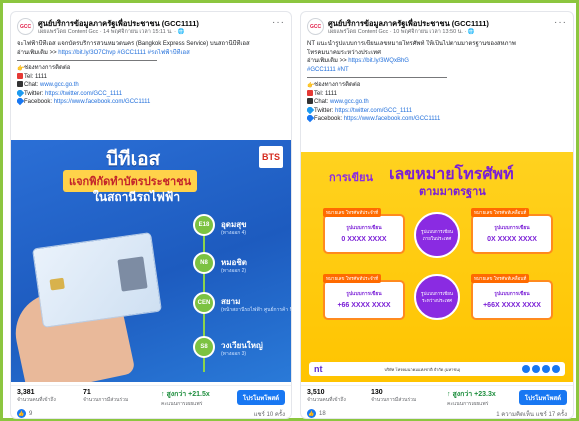 The height and width of the screenshot is (421, 579). Describe the element at coordinates (204, 225) in the screenshot. I see `station-badge: E18` at that location.